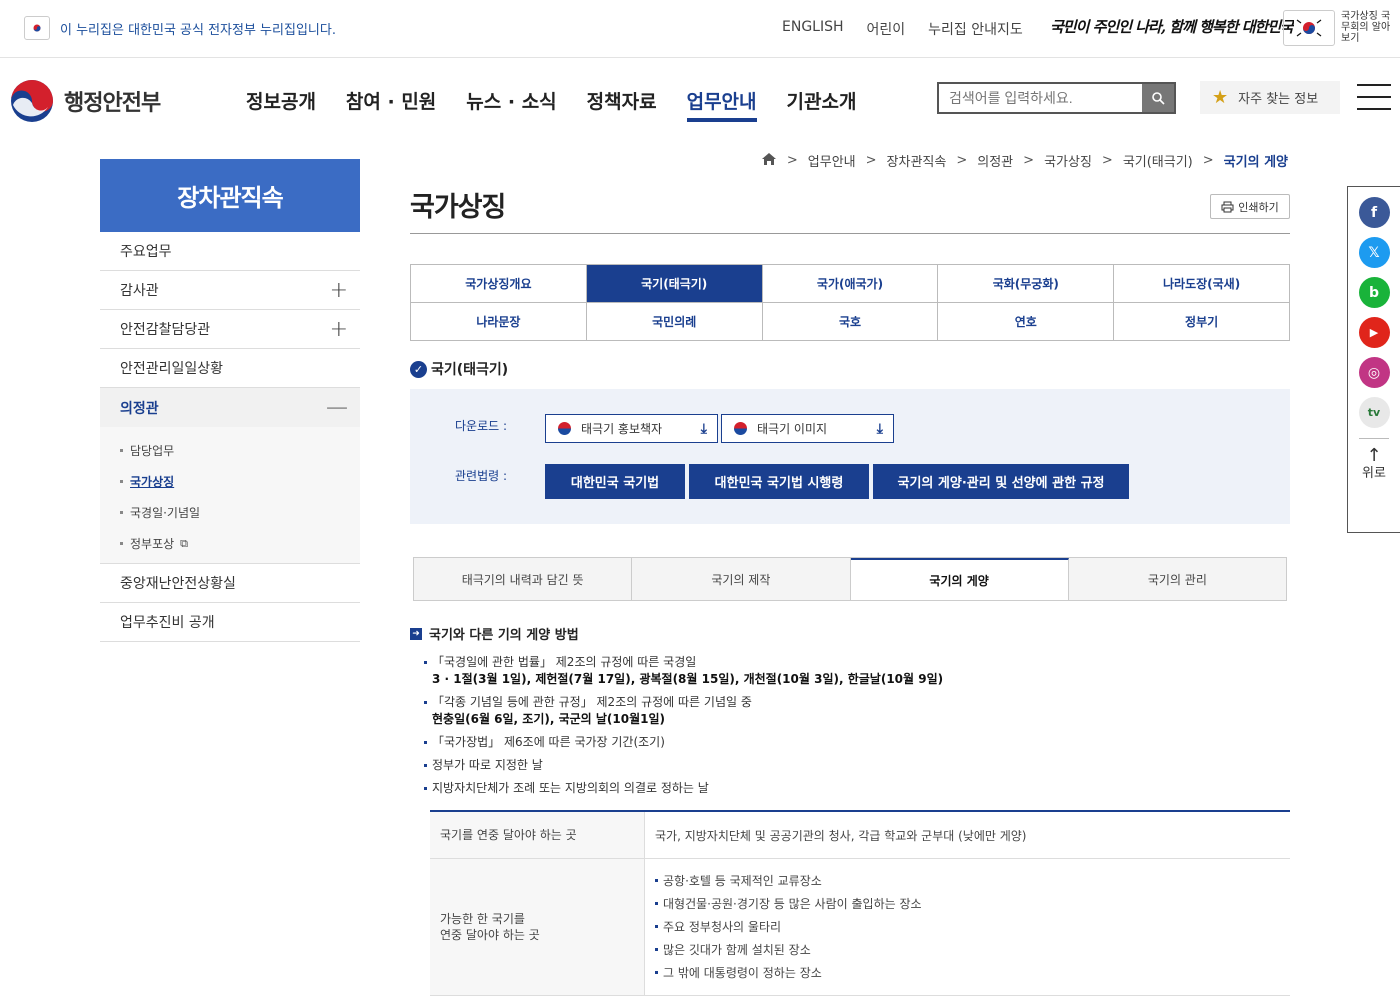  Describe the element at coordinates (592, 702) in the screenshot. I see `list-item-text: 「각종 기념일 등에 관한 규정」 제2조의 규정에 따른 기념일 중` at that location.